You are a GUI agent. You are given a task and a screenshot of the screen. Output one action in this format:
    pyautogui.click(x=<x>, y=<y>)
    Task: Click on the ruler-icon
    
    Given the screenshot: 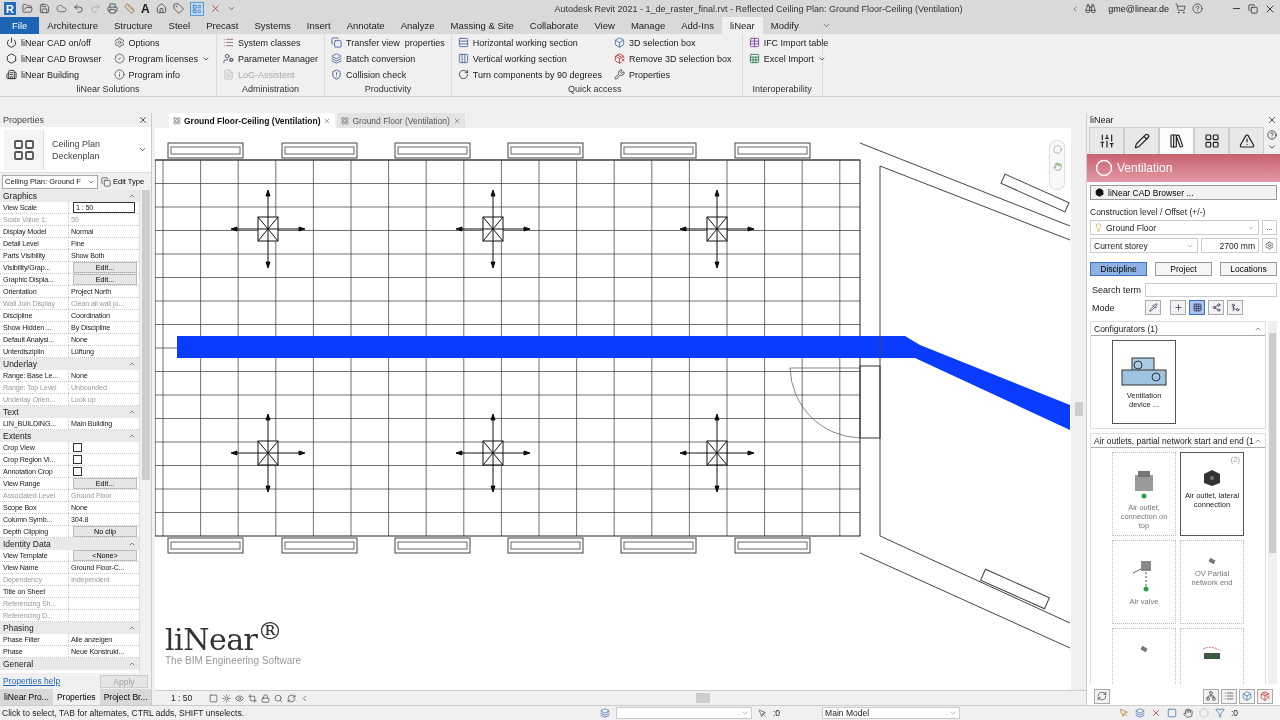 What is the action you would take?
    pyautogui.click(x=129, y=8)
    